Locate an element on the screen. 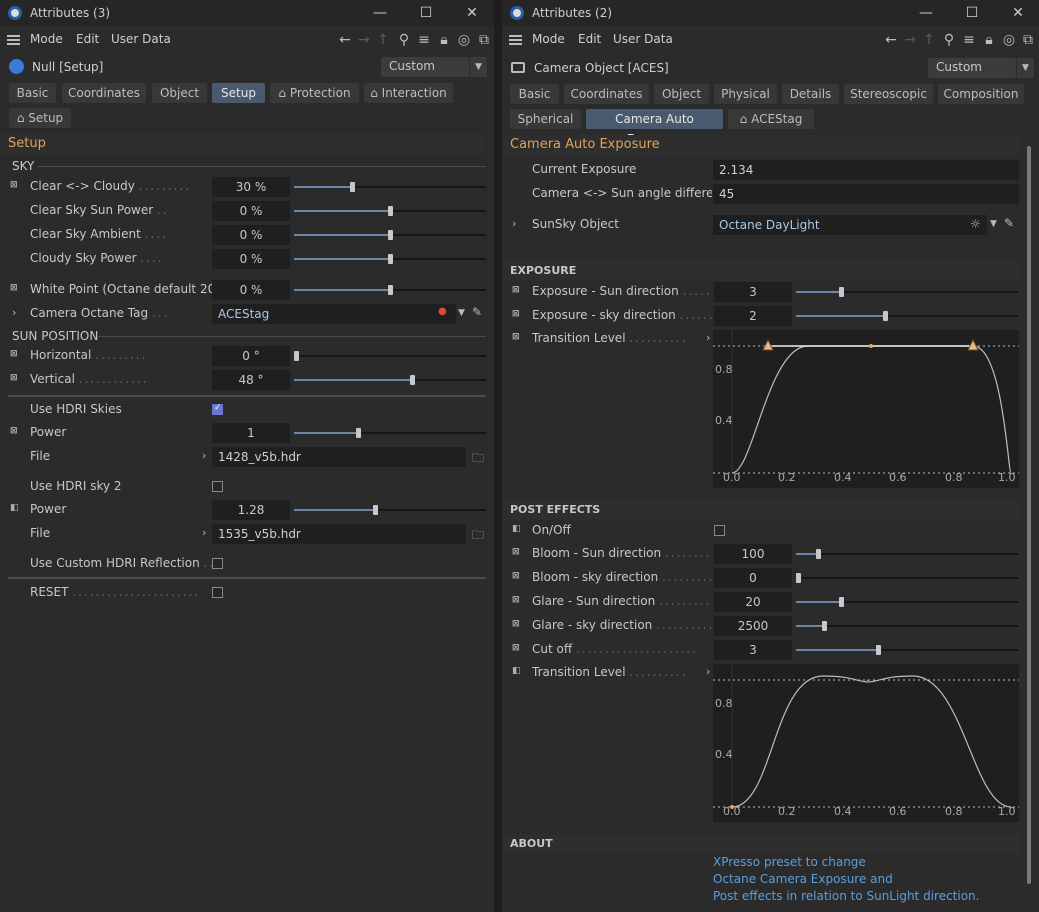  spline-graph-exposure: 0.8 0.4 0.0 0.2 0.4 0.6 0.8 1.0 is located at coordinates (866, 409).